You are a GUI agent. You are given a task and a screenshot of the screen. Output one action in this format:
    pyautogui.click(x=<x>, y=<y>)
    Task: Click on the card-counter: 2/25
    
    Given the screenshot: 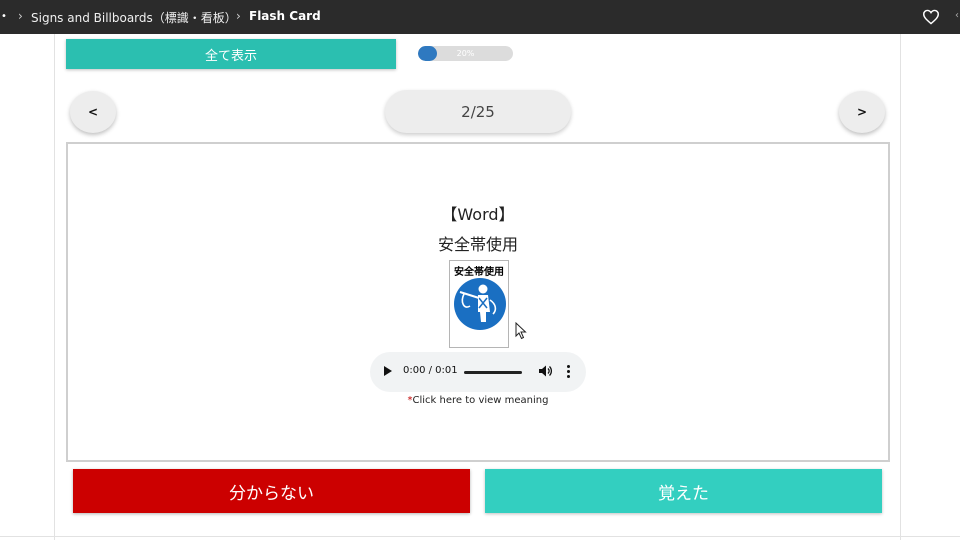 What is the action you would take?
    pyautogui.click(x=478, y=111)
    